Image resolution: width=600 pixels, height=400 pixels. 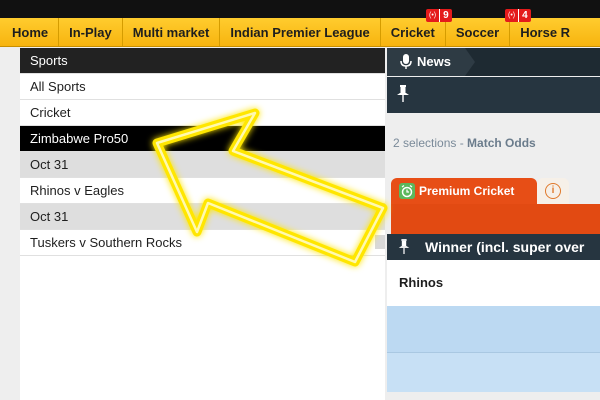 I want to click on sidebar-header: Sports, so click(x=202, y=61).